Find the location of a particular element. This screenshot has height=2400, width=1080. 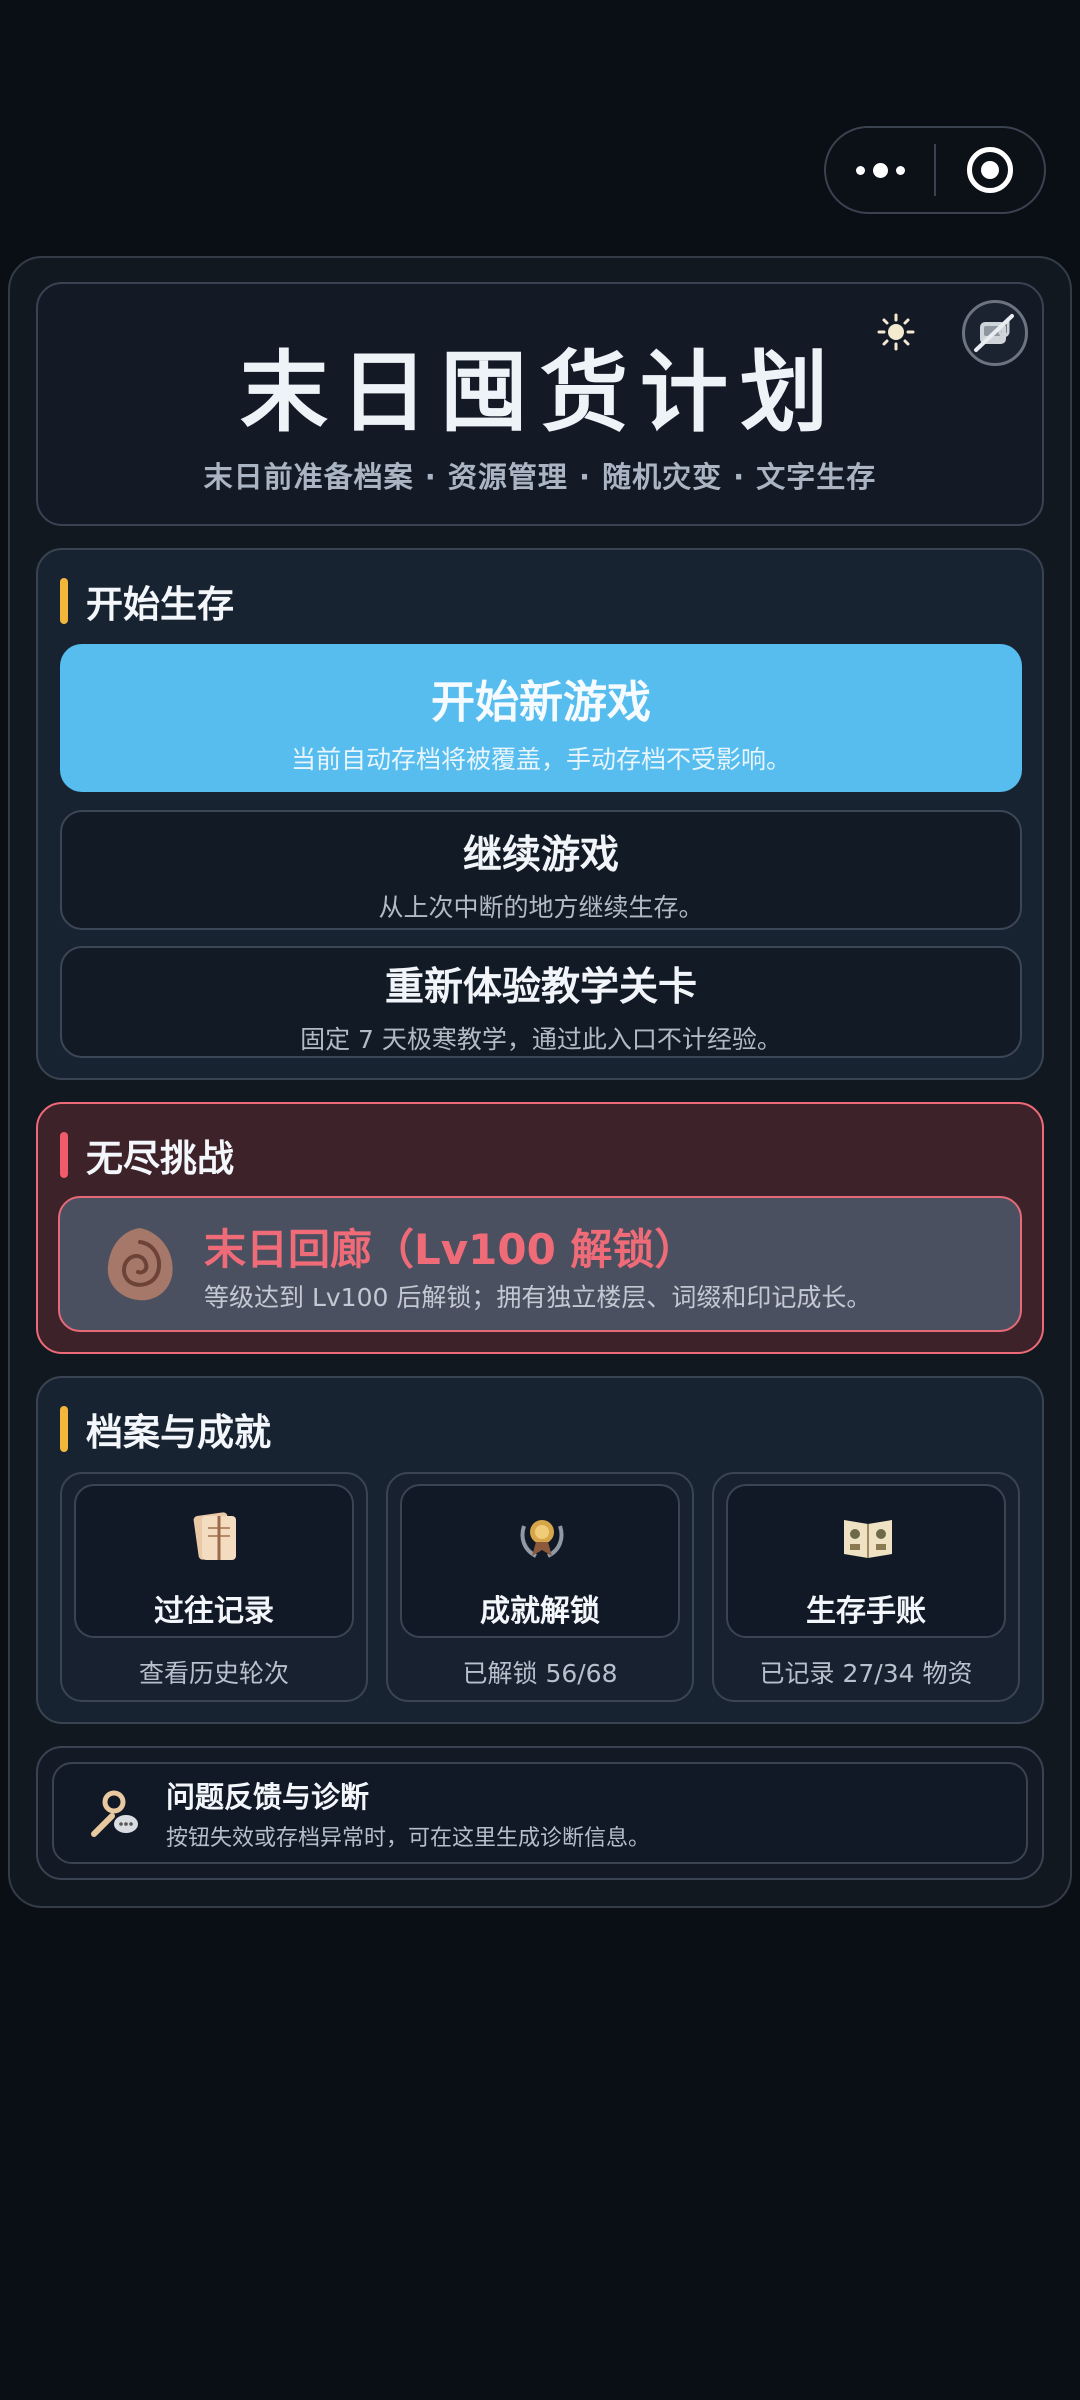

close-miniprogram-button is located at coordinates (990, 170).